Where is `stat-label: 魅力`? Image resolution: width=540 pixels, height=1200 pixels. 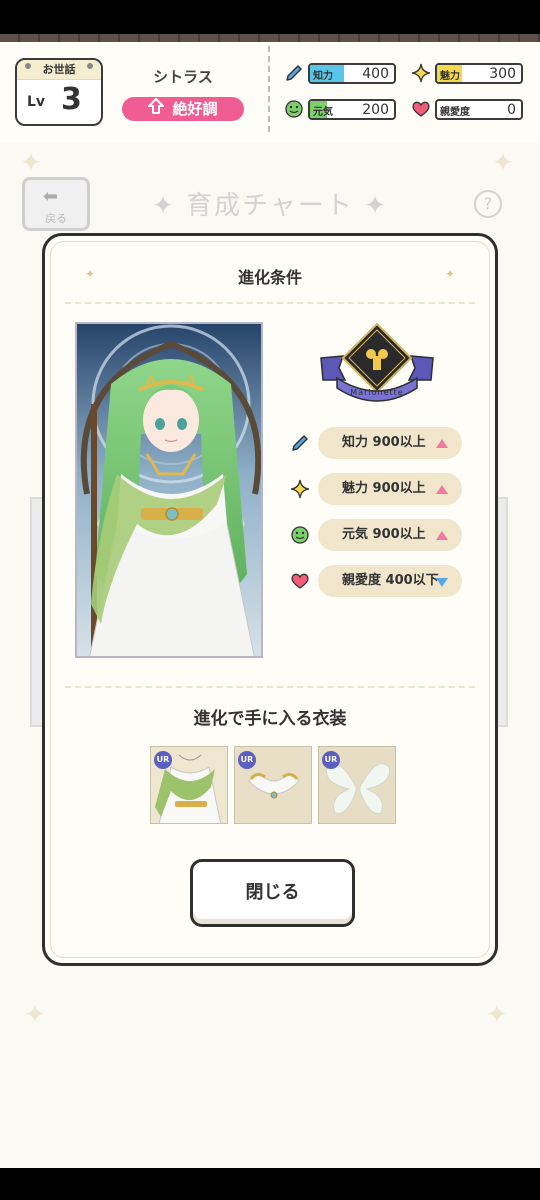
stat-label: 魅力 is located at coordinates (450, 76).